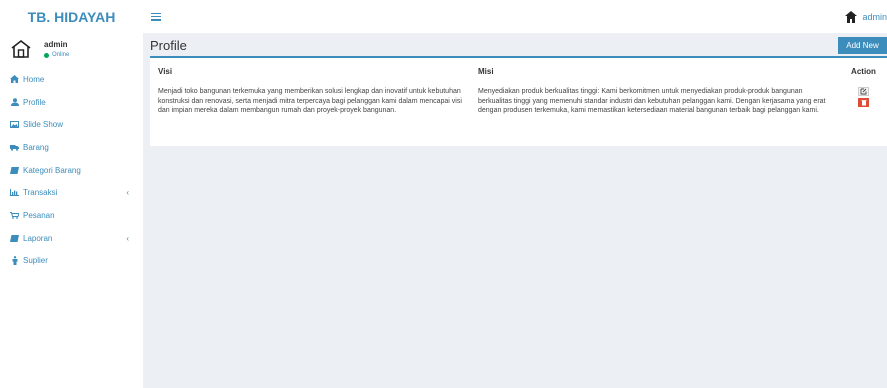 The width and height of the screenshot is (887, 388). I want to click on image-icon, so click(14, 125).